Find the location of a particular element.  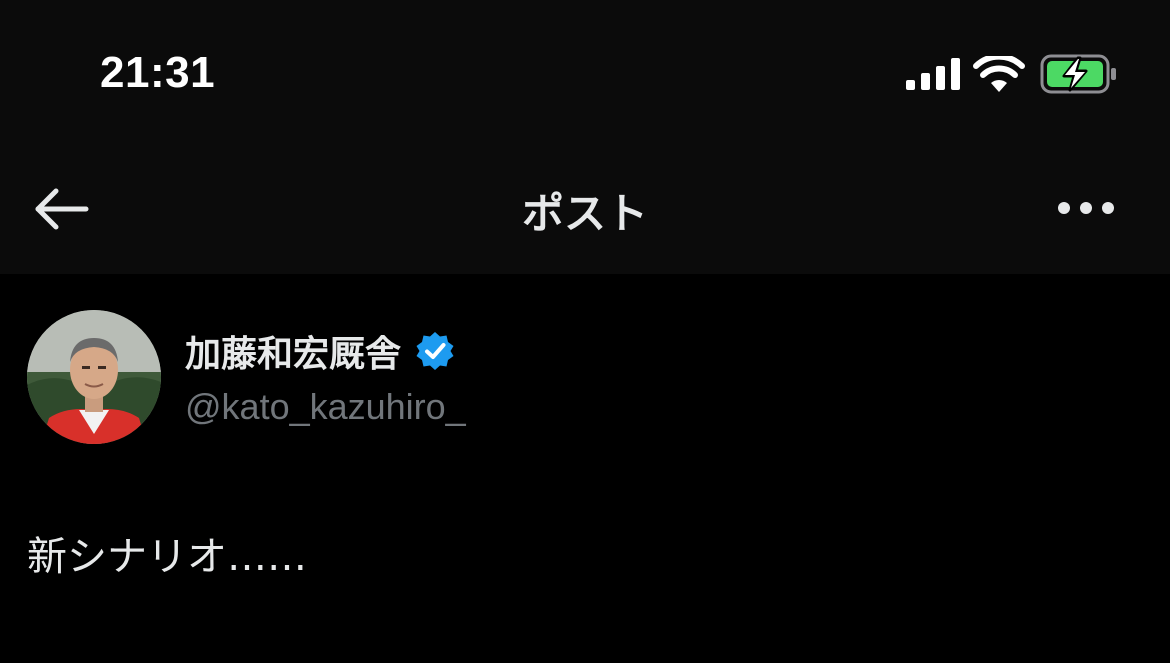

more-options-button is located at coordinates (1086, 208).